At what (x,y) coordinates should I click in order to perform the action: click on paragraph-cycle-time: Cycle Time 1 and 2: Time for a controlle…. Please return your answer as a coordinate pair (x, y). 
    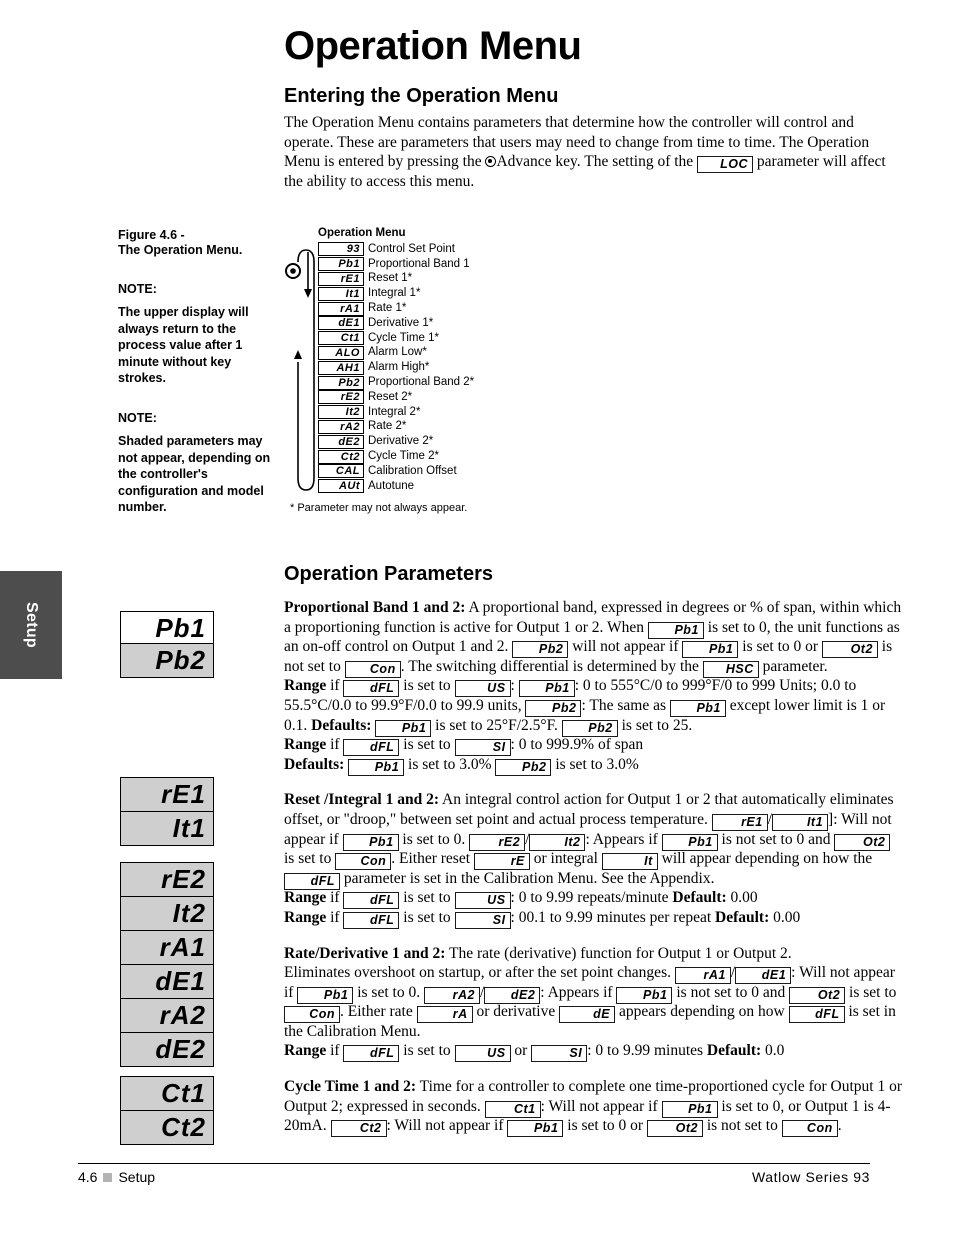
    Looking at the image, I should click on (594, 1107).